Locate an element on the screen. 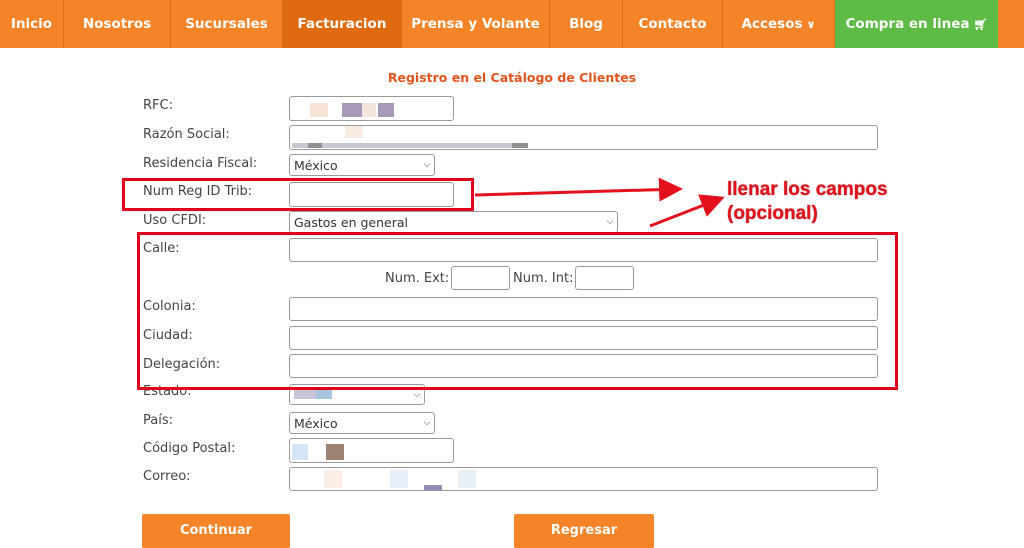  annotation-callout: llenar los campos (opcional) is located at coordinates (807, 202).